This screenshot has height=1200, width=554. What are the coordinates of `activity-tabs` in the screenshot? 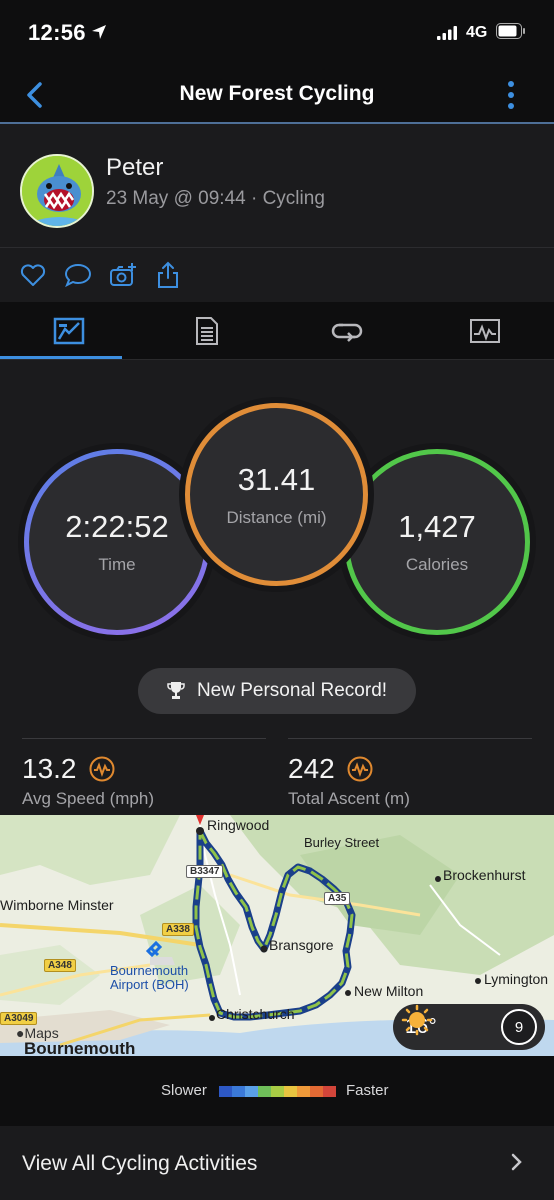 It's located at (277, 331).